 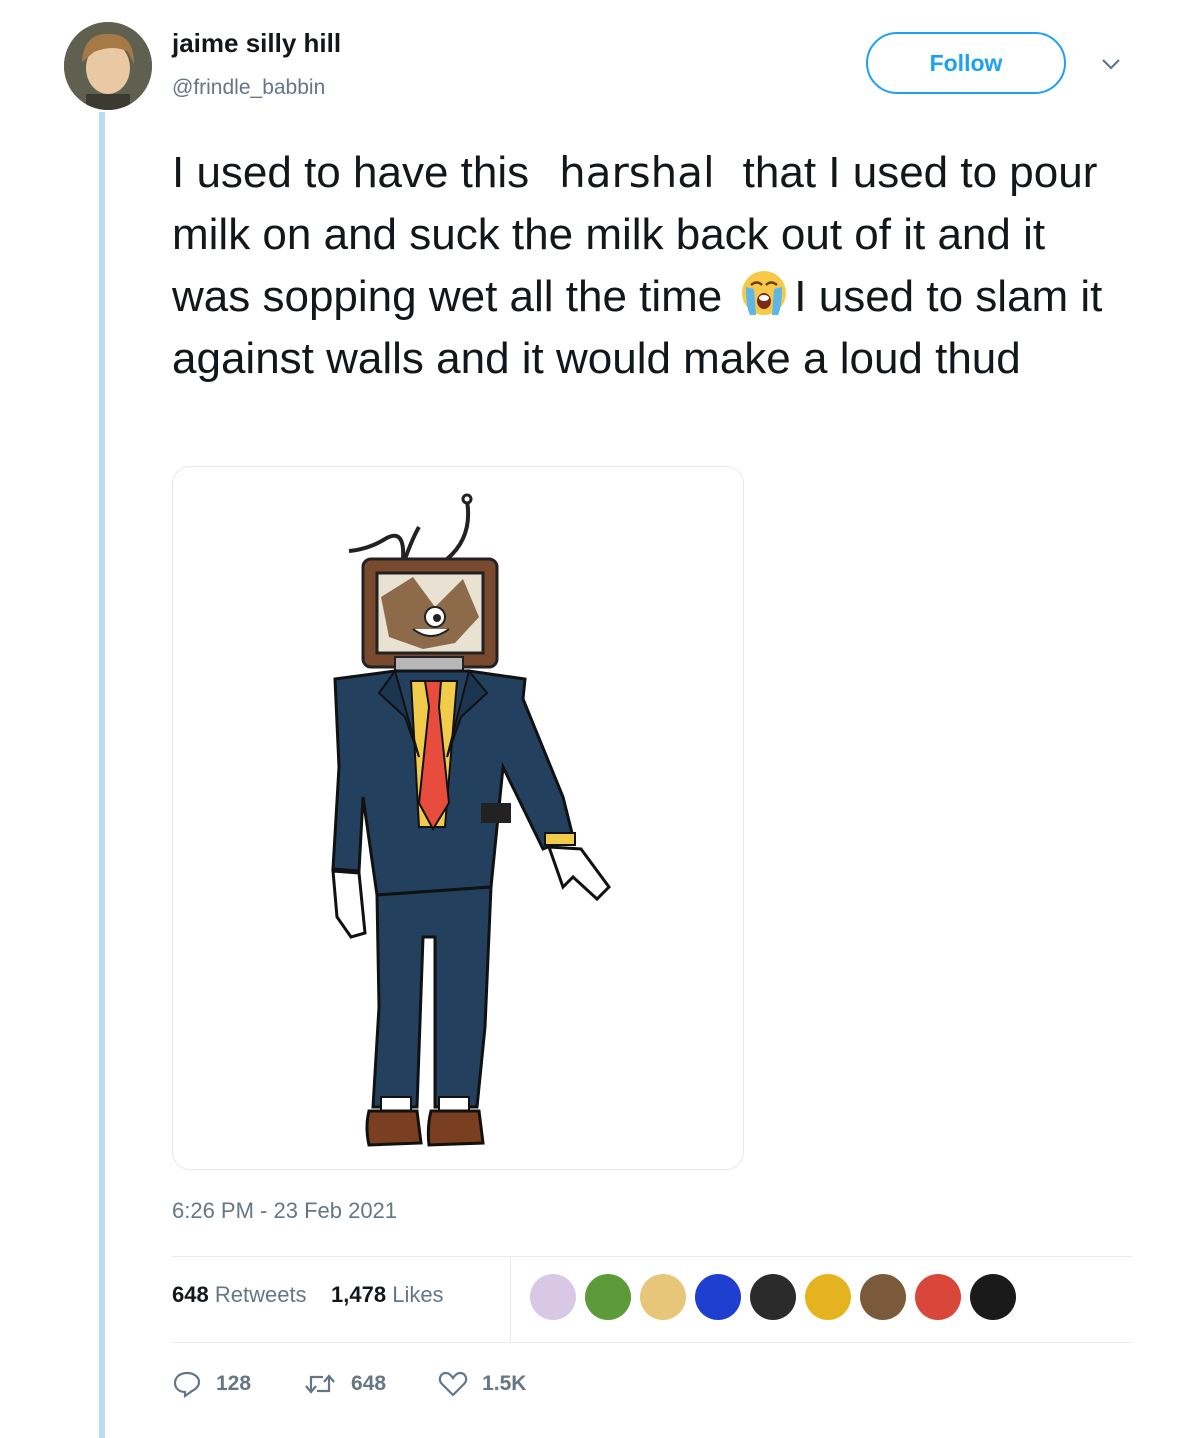 What do you see at coordinates (344, 1384) in the screenshot?
I see `retweet-action: 648` at bounding box center [344, 1384].